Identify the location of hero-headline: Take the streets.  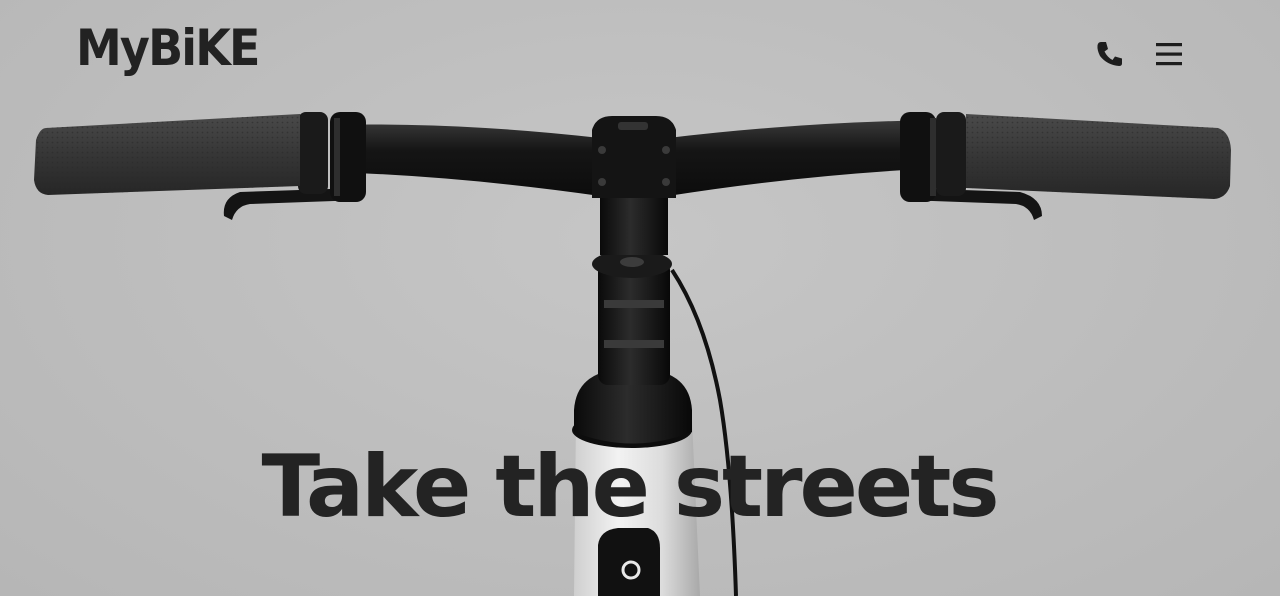
(630, 487).